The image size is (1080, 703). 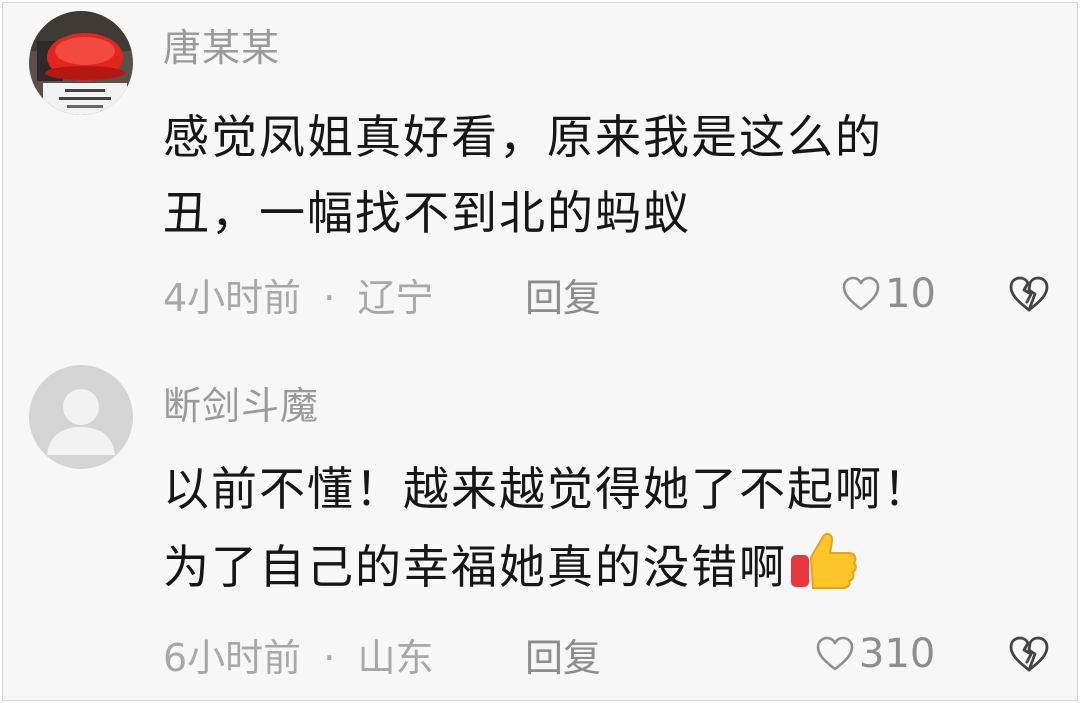 I want to click on default-user-avatar-icon, so click(x=81, y=417).